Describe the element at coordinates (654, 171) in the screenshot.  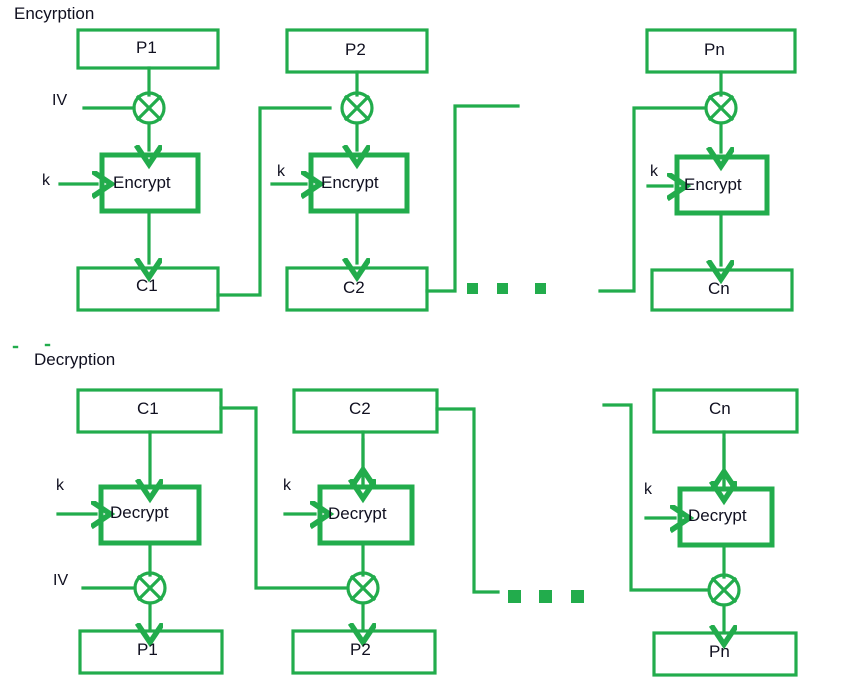
I see `key-label-enc-n: k` at that location.